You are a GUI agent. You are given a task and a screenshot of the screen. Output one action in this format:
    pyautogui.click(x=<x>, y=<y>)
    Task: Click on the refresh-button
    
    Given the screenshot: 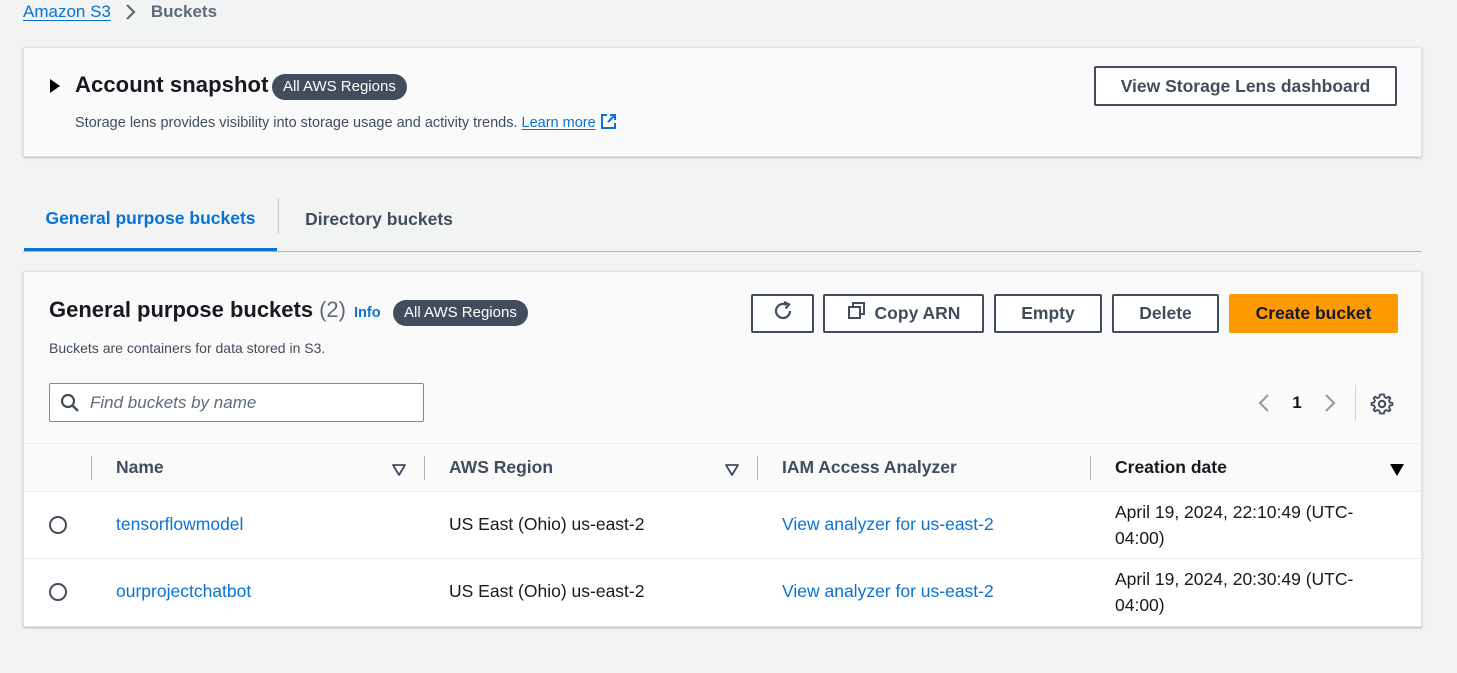 What is the action you would take?
    pyautogui.click(x=782, y=313)
    